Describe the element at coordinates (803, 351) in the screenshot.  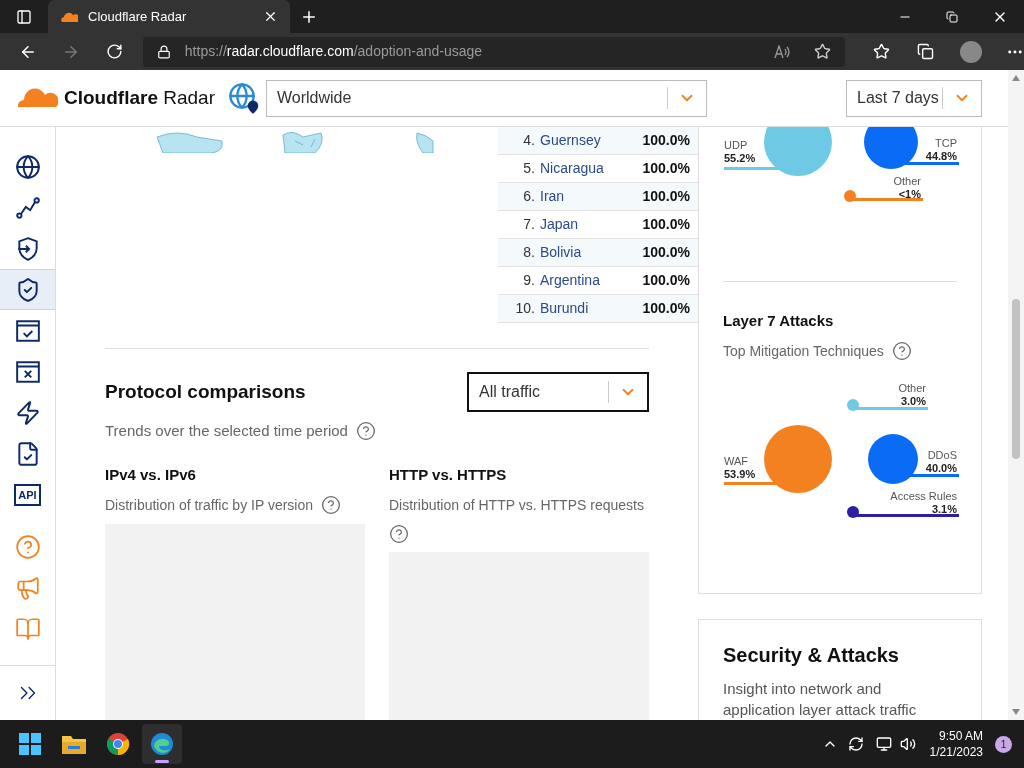
I see `card-subtitle: Top Mitigation Techniques` at that location.